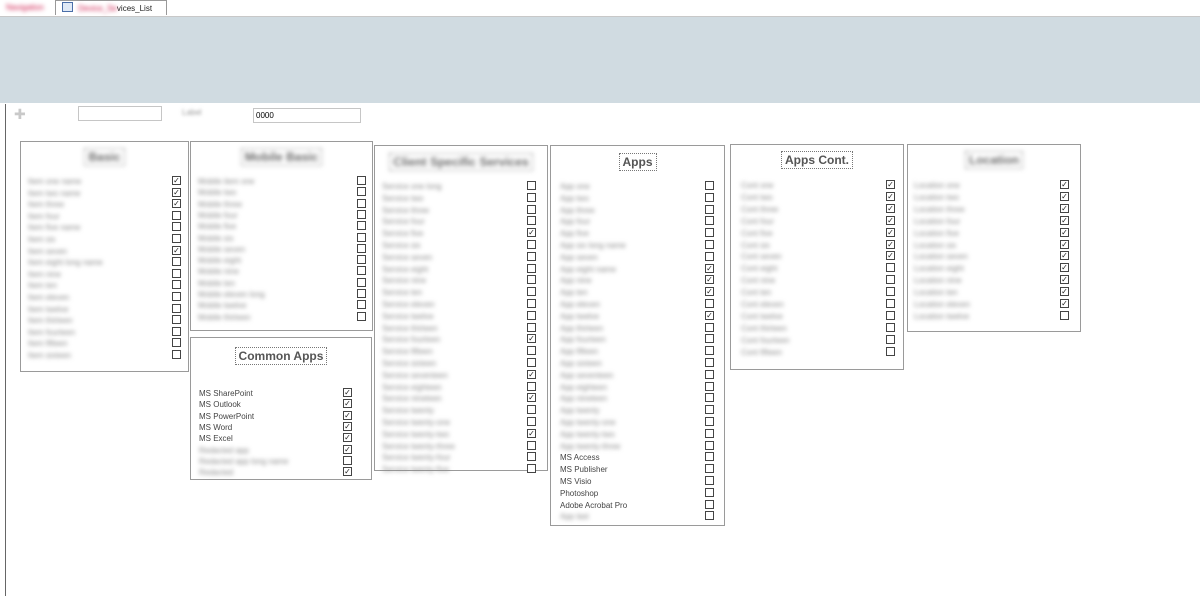  I want to click on record-combo-input, so click(120, 113).